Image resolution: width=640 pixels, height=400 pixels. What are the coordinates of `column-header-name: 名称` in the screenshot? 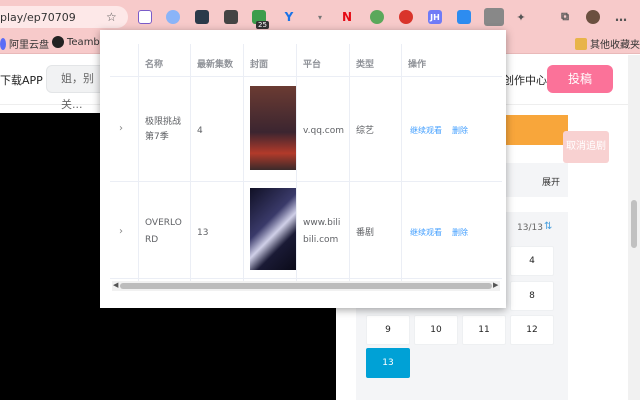 It's located at (154, 65).